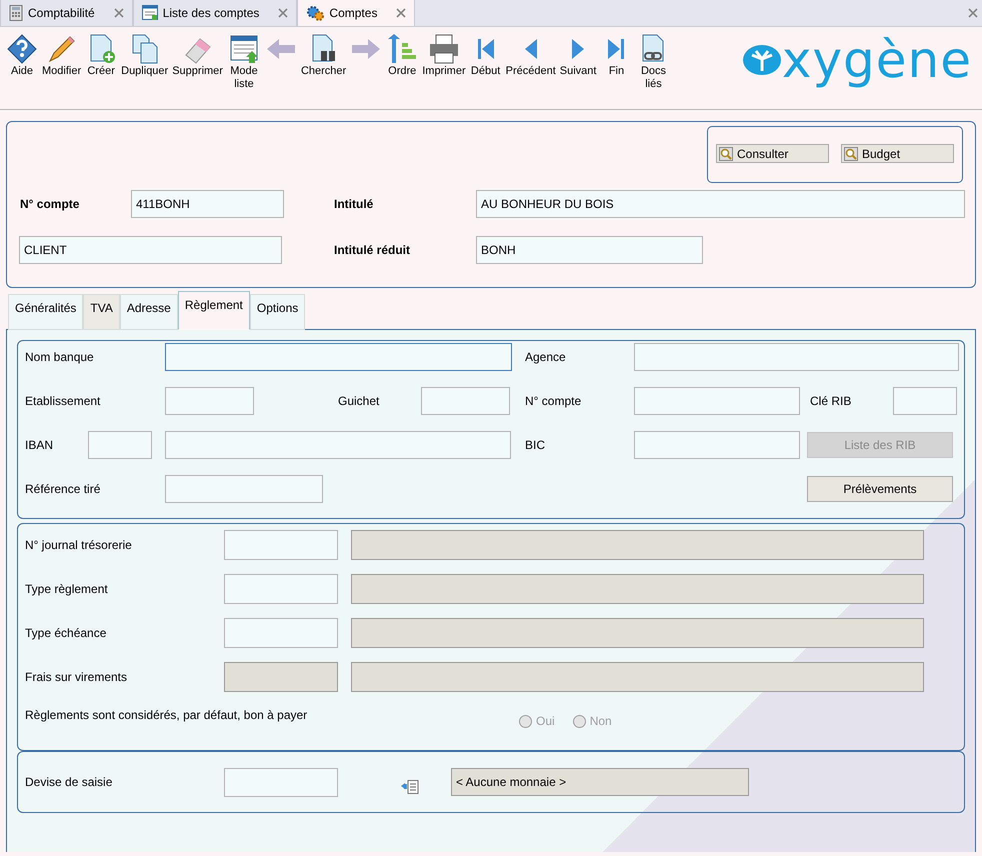 The height and width of the screenshot is (856, 982). I want to click on field-label: Type échéance, so click(66, 633).